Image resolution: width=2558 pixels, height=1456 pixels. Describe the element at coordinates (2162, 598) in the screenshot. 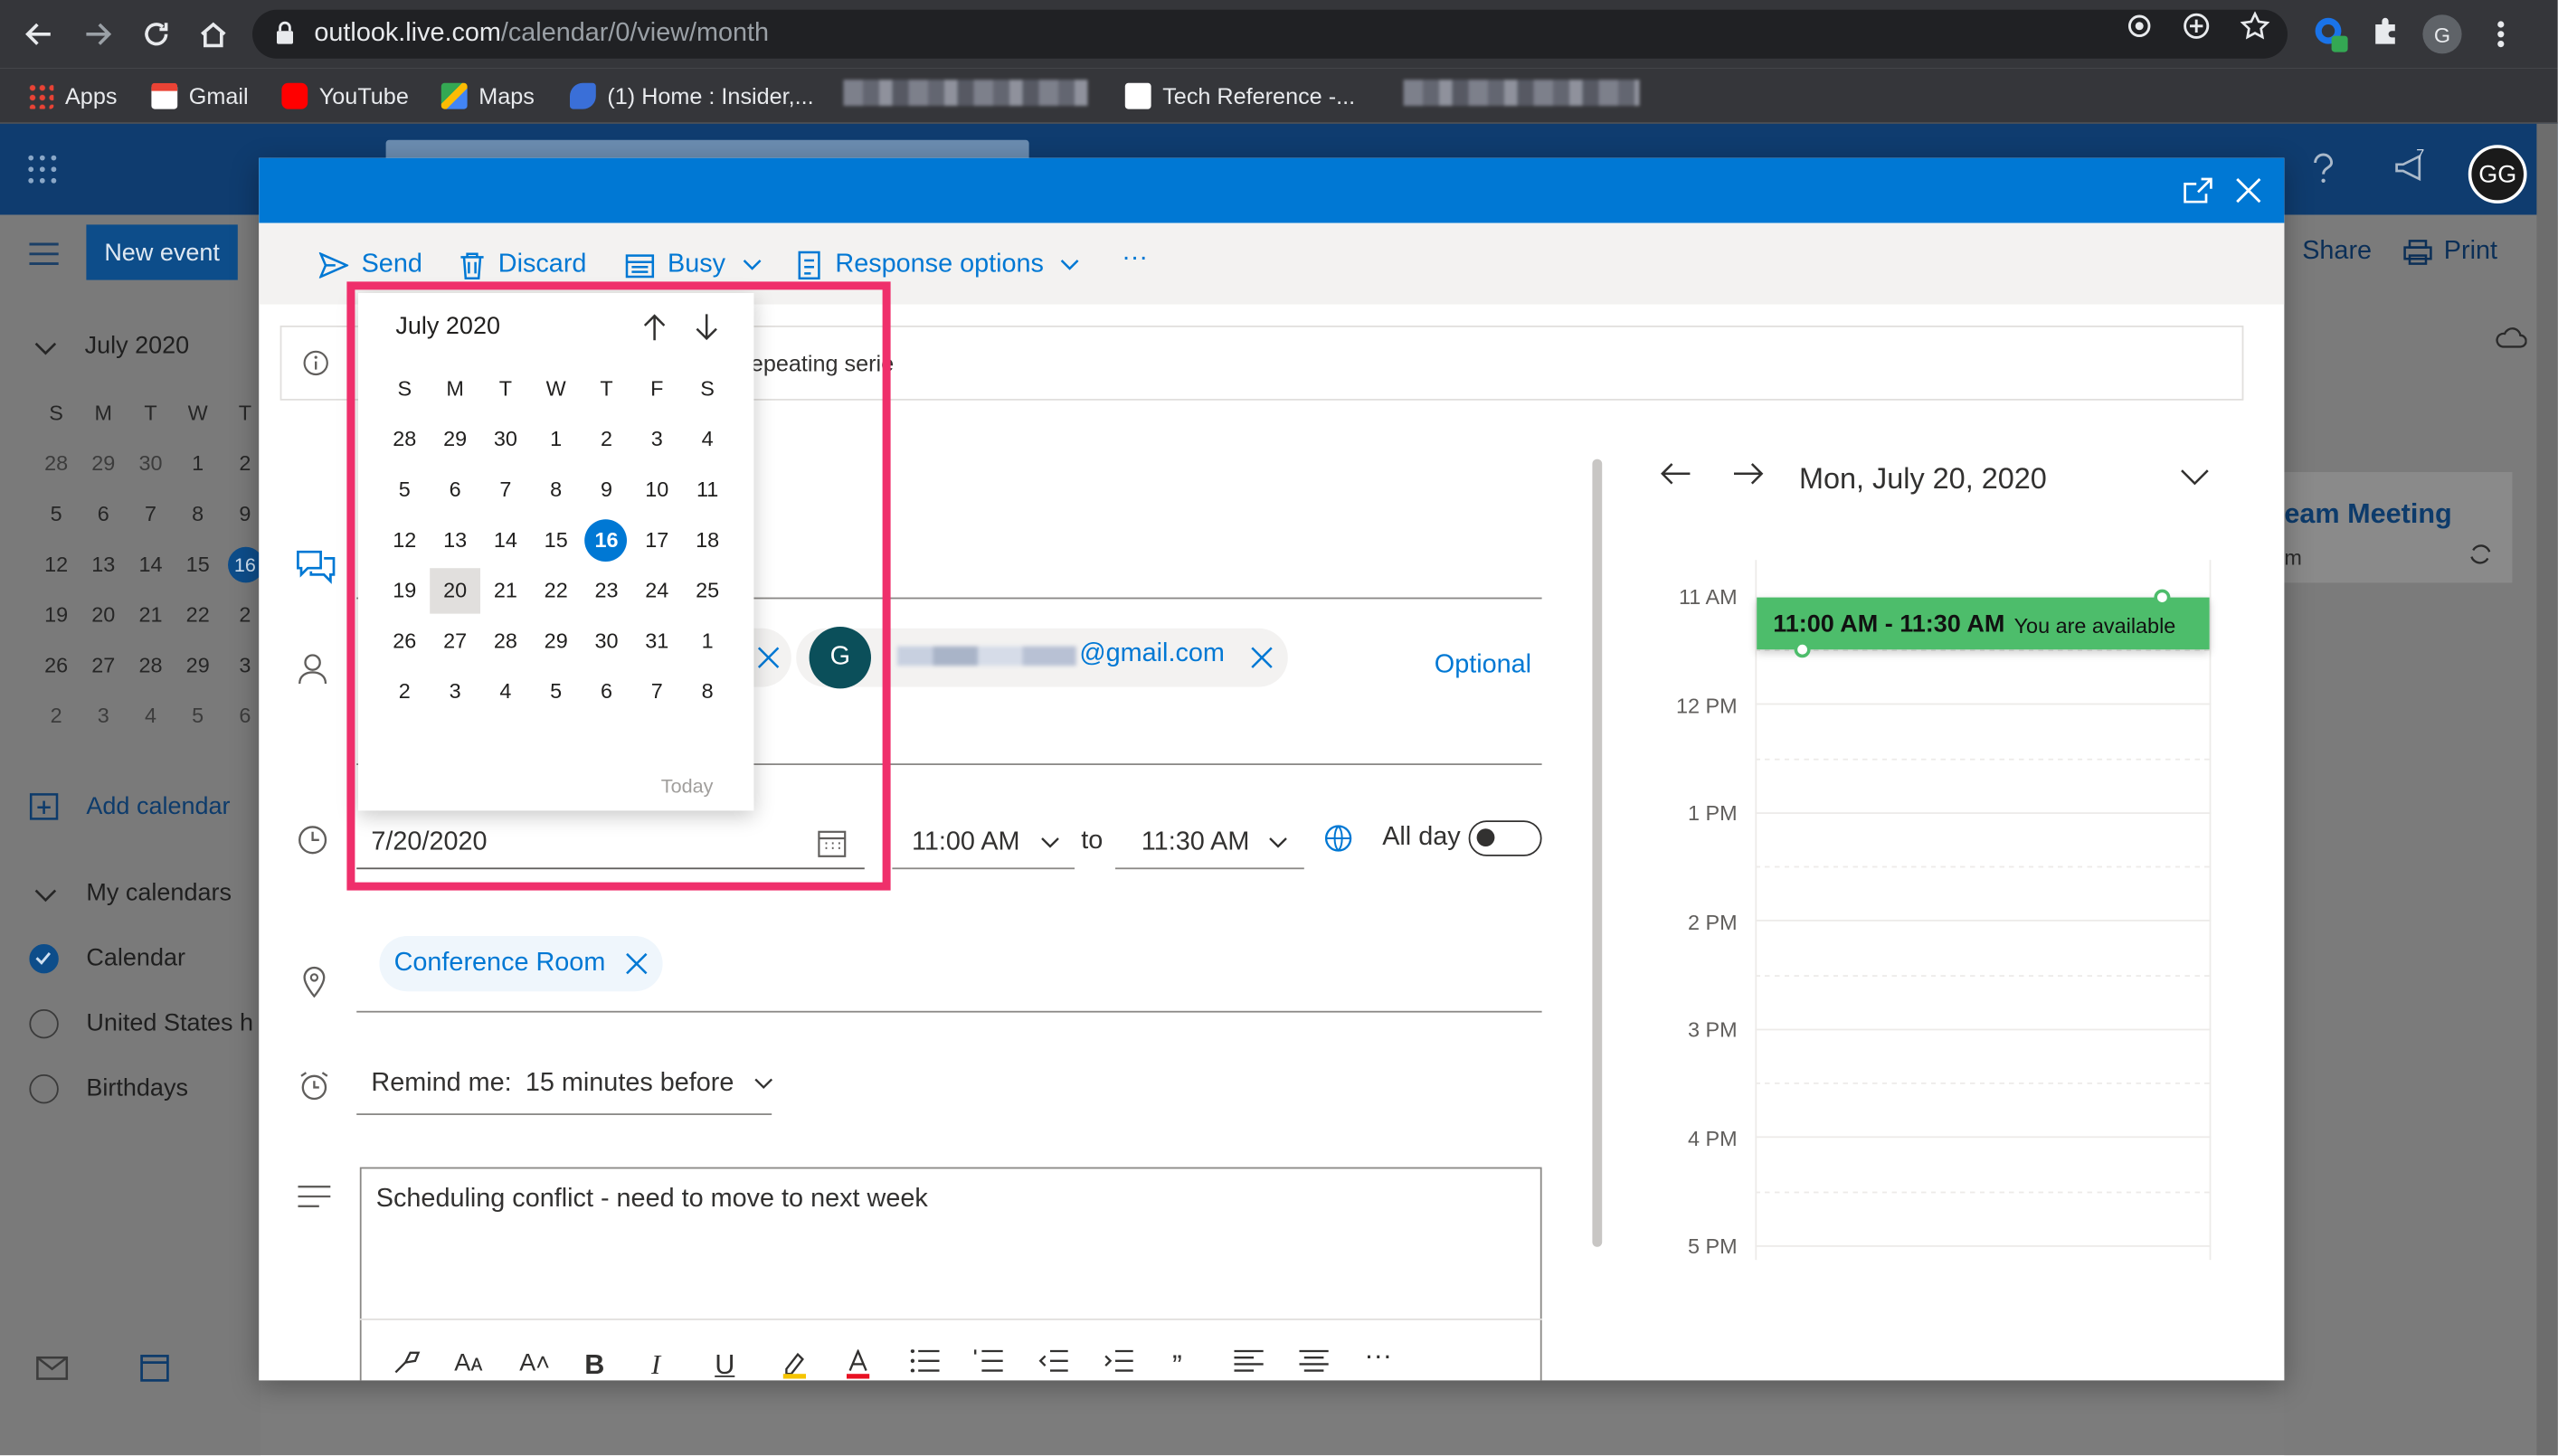

I see `resize-handle-top` at that location.